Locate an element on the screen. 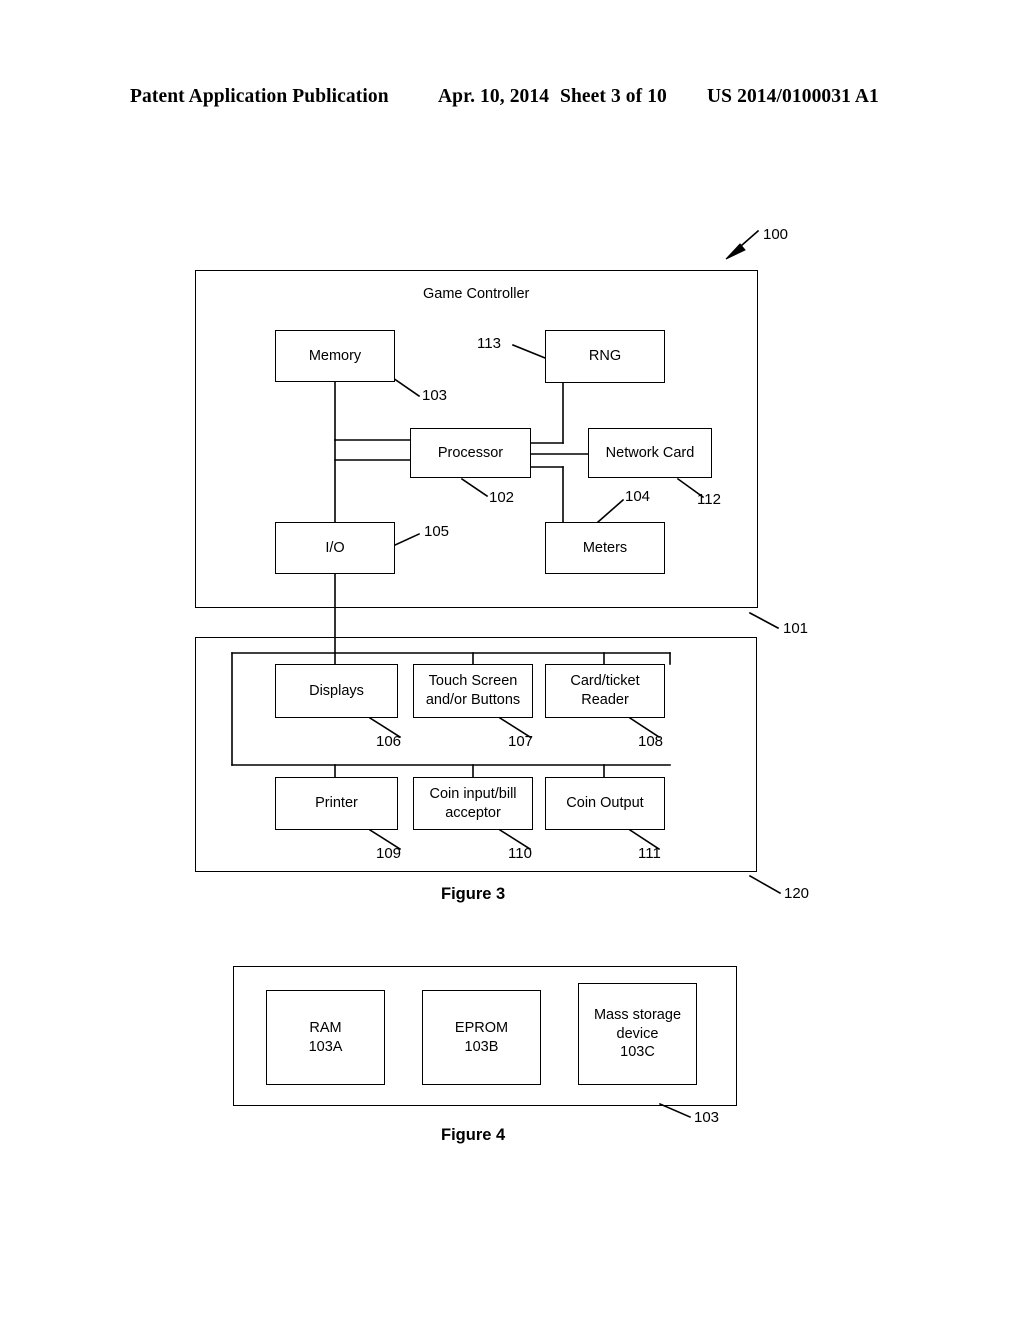  ref-113-rng: 113 is located at coordinates (489, 343).